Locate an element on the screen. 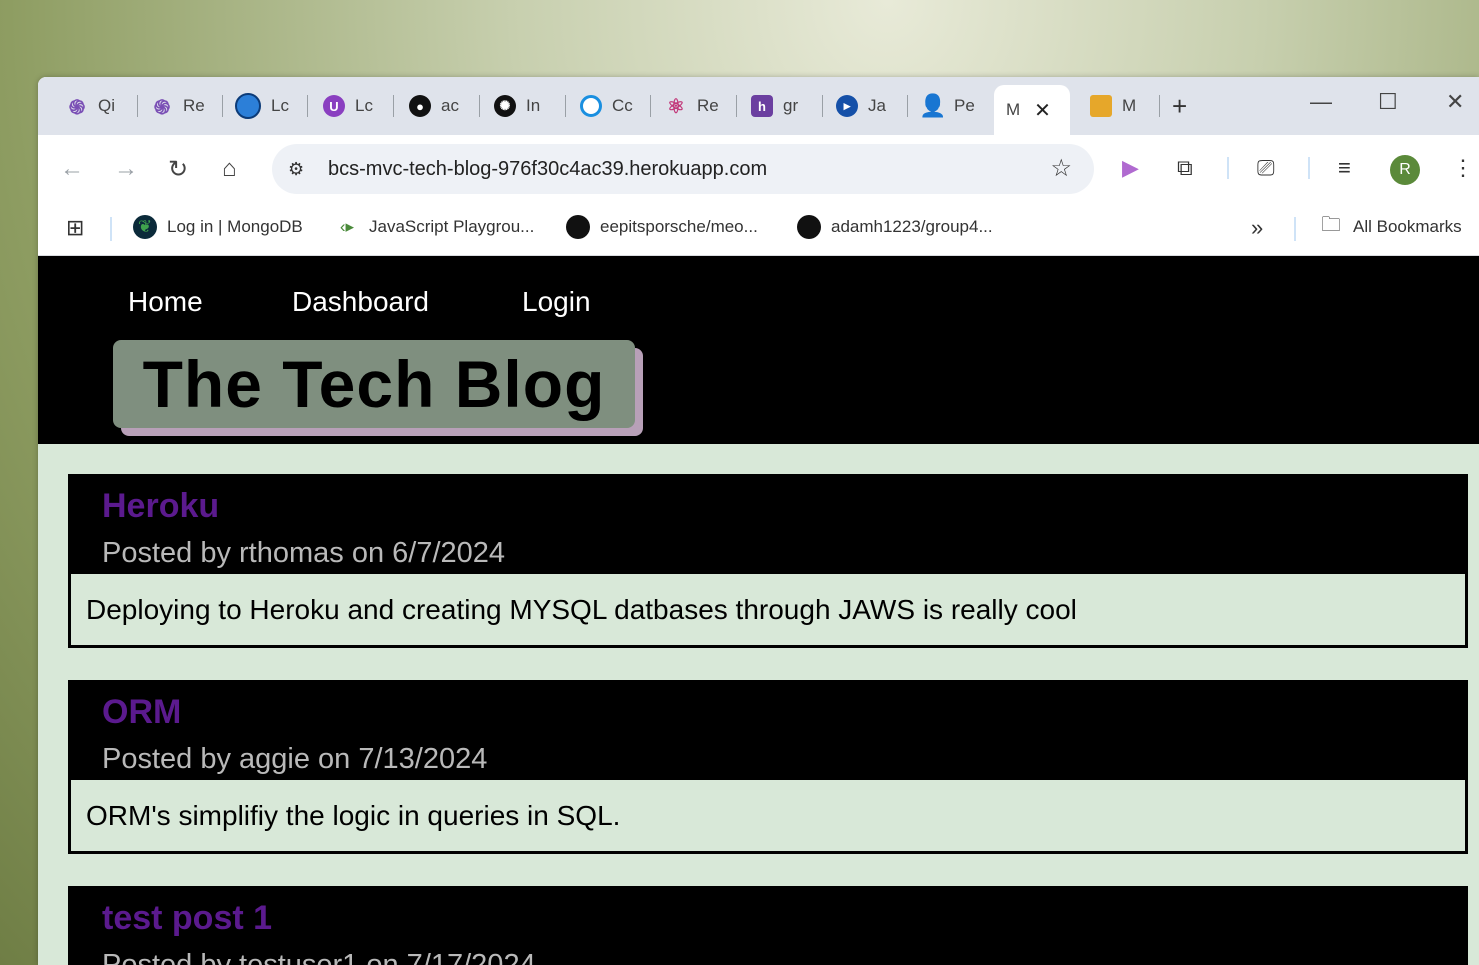  tab-10: ▸ Ja is located at coordinates (865, 106).